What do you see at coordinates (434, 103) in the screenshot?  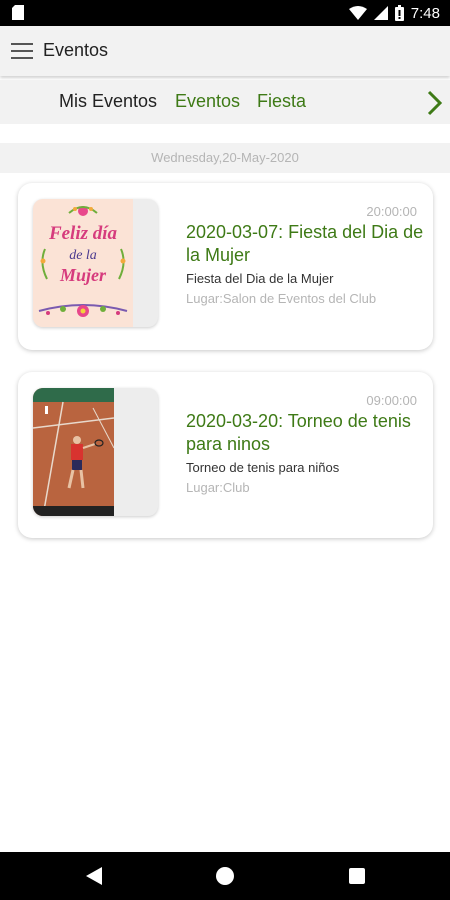 I see `chevron-right-icon` at bounding box center [434, 103].